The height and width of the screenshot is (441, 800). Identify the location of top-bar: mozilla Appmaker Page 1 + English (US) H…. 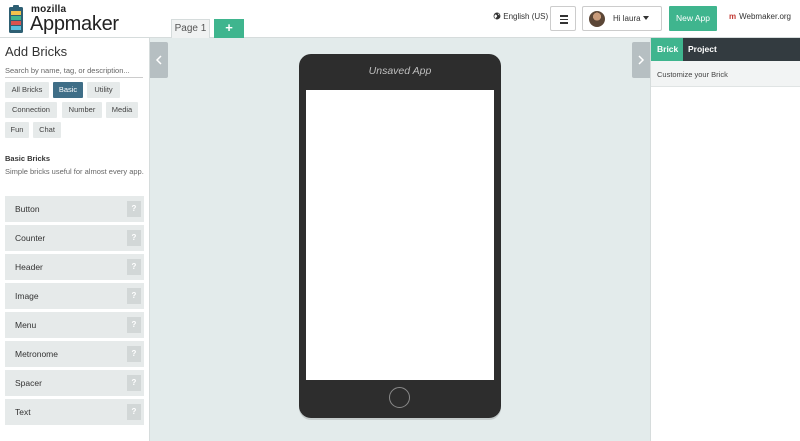
(400, 19).